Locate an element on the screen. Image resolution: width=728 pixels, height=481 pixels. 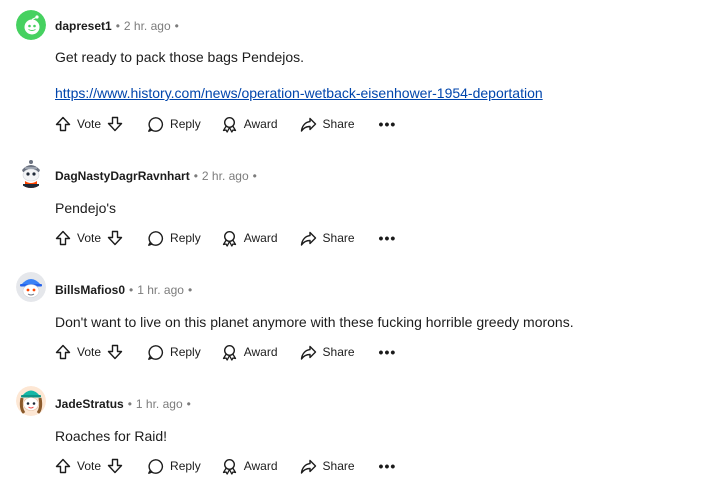
comment-text: Pendejo's is located at coordinates (86, 208).